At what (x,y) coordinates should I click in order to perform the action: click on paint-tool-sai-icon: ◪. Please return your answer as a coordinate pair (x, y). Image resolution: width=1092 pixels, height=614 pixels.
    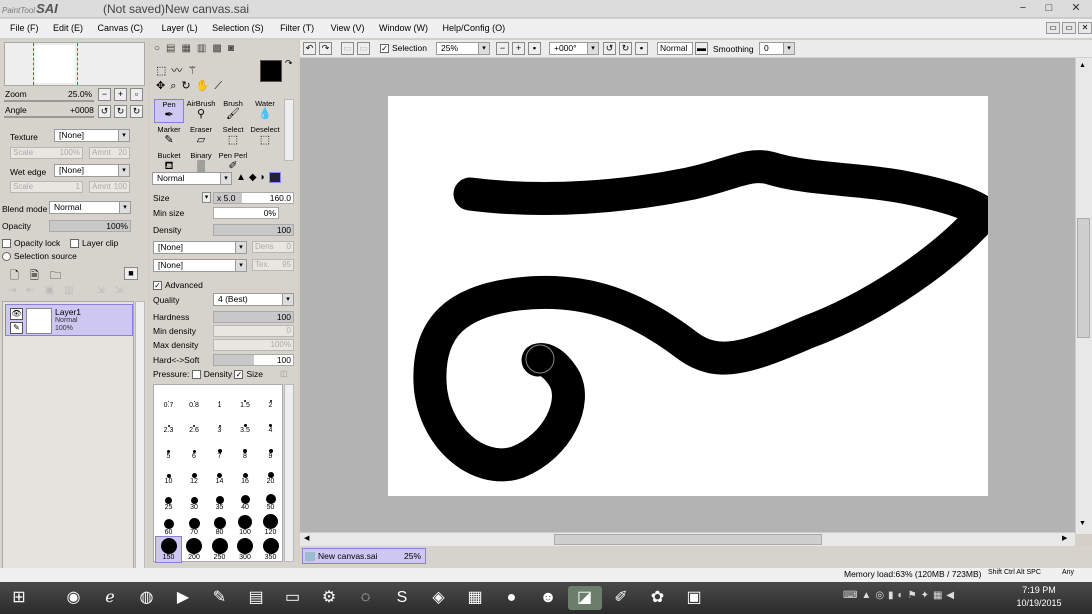
    Looking at the image, I should click on (584, 598).